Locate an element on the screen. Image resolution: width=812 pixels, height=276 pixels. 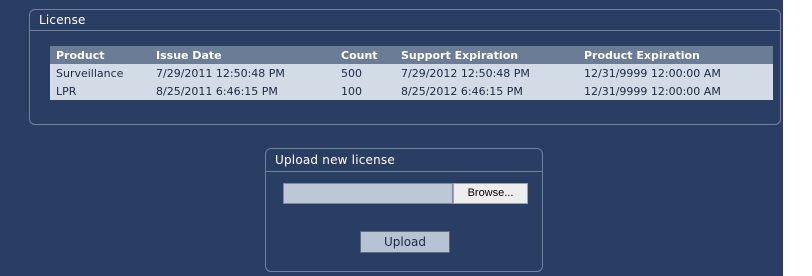
license-title: License is located at coordinates (62, 20).